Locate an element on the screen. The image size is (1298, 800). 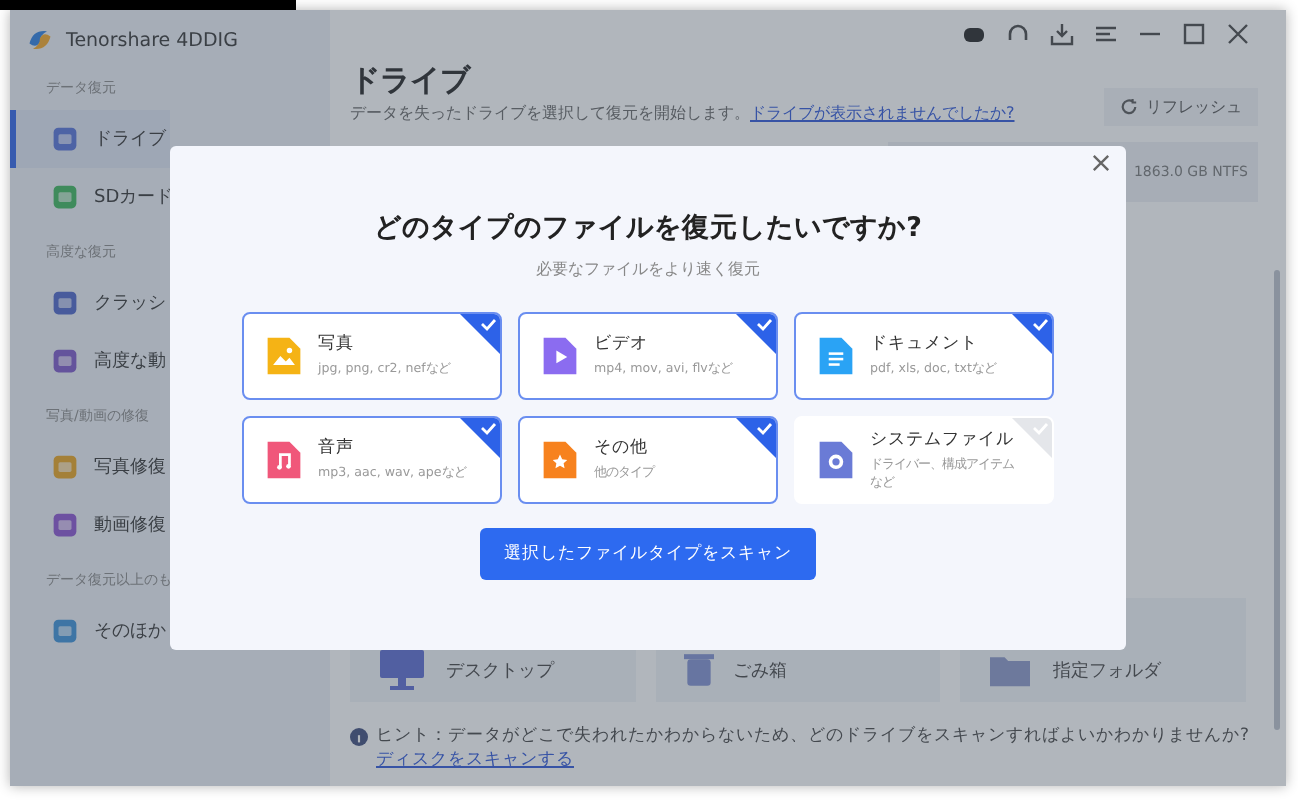
dialog-subtitle: 必要なファイルをより速く復元 is located at coordinates (648, 269).